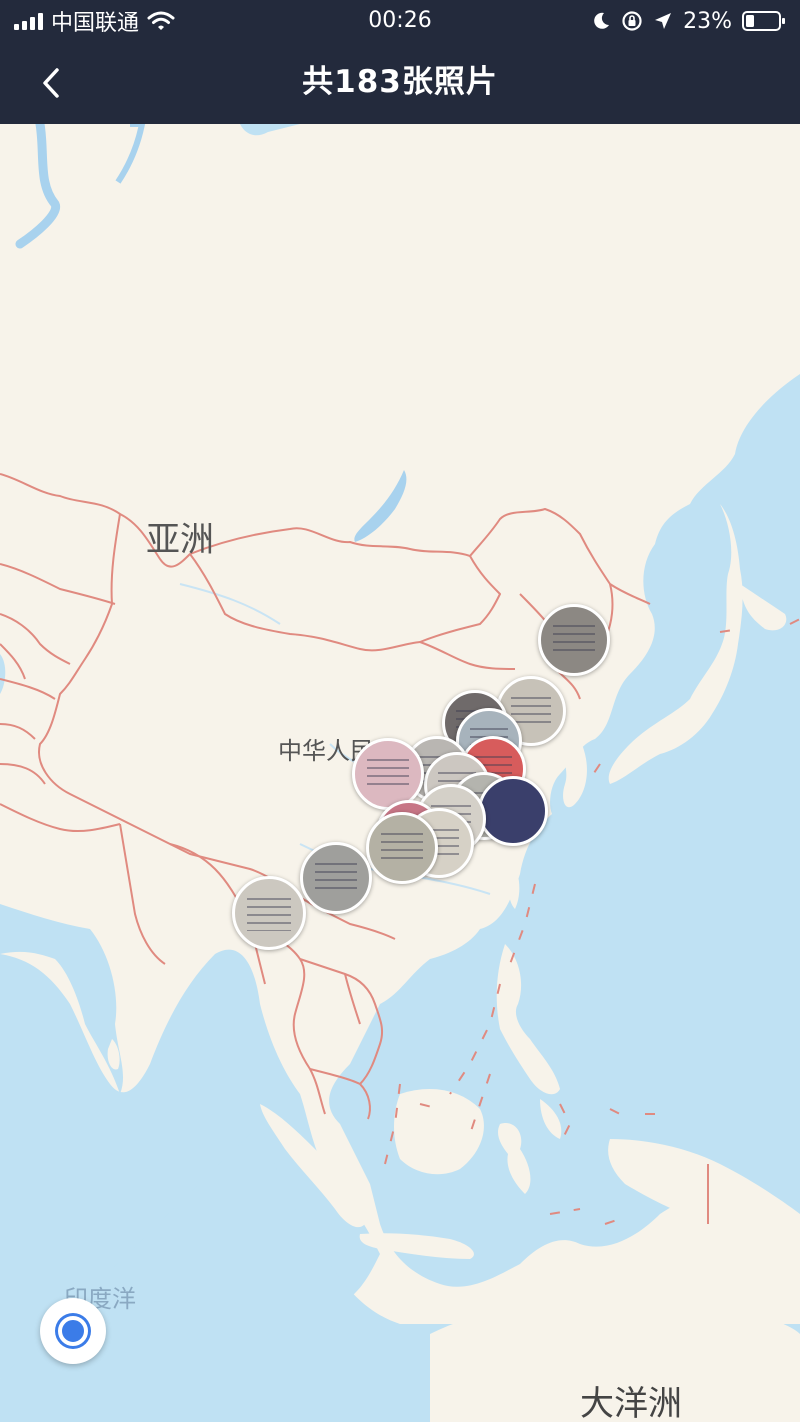 Image resolution: width=800 pixels, height=1422 pixels. What do you see at coordinates (663, 21) in the screenshot?
I see `location-arrow-icon` at bounding box center [663, 21].